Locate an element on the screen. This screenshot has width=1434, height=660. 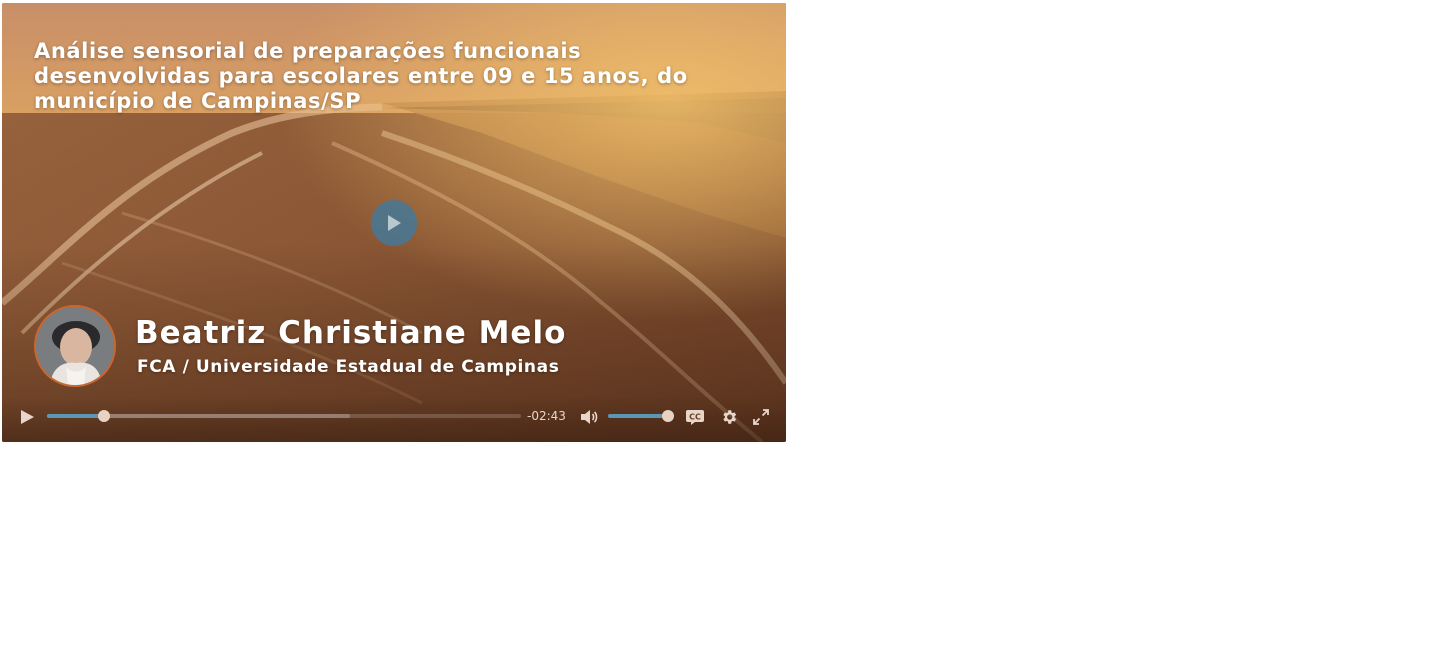
big-play-button is located at coordinates (394, 223).